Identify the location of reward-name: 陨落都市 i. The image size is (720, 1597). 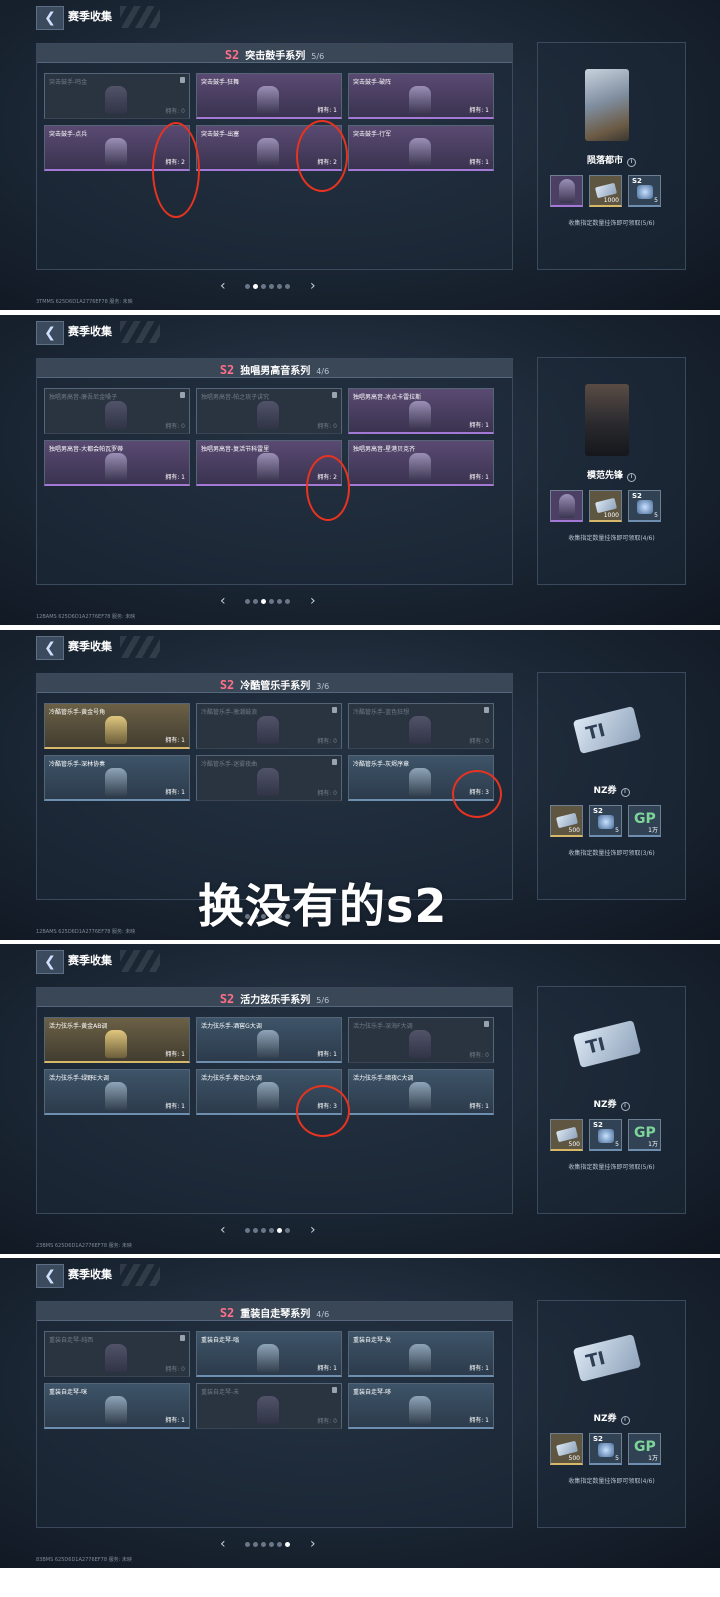
(611, 160).